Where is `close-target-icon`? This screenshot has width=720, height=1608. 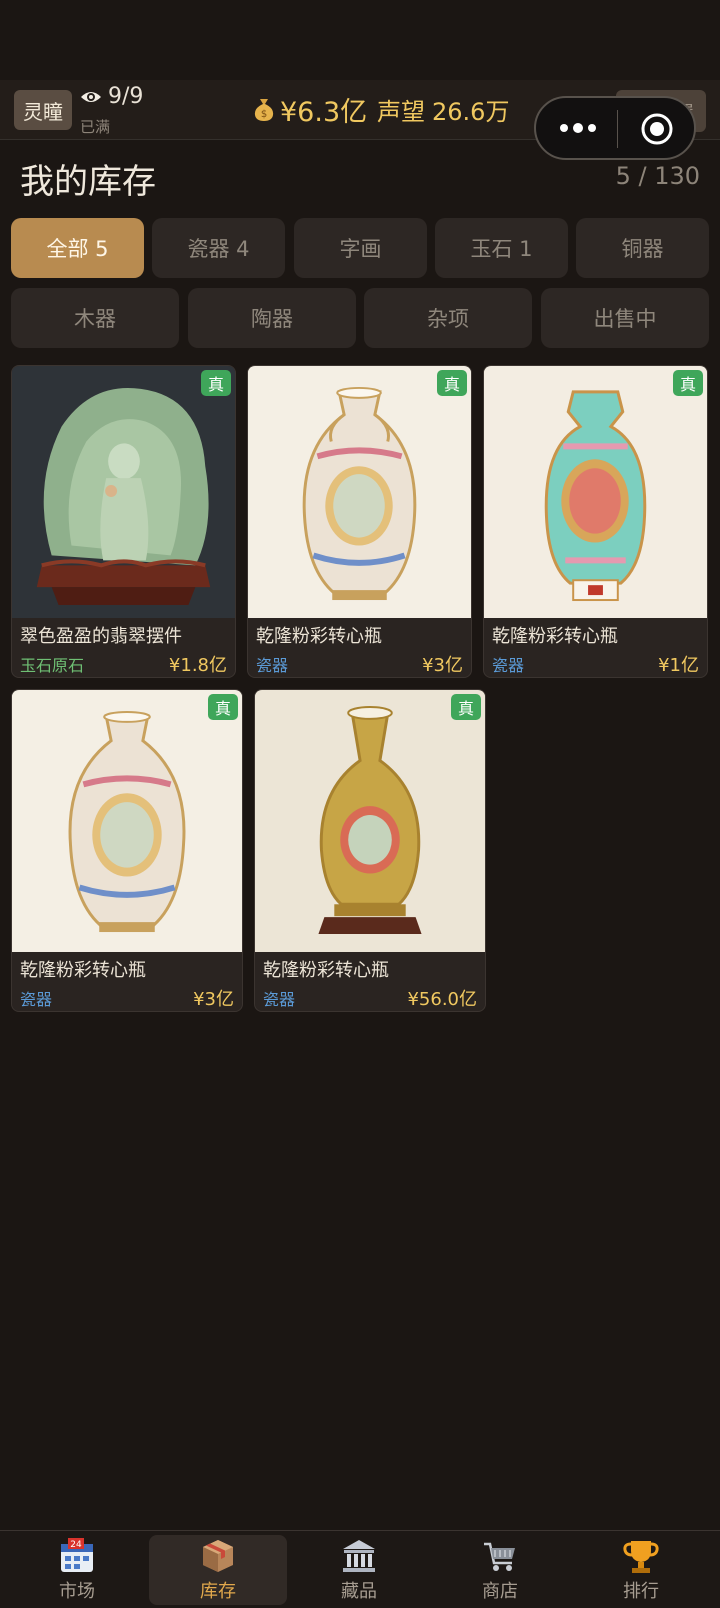 close-target-icon is located at coordinates (657, 129).